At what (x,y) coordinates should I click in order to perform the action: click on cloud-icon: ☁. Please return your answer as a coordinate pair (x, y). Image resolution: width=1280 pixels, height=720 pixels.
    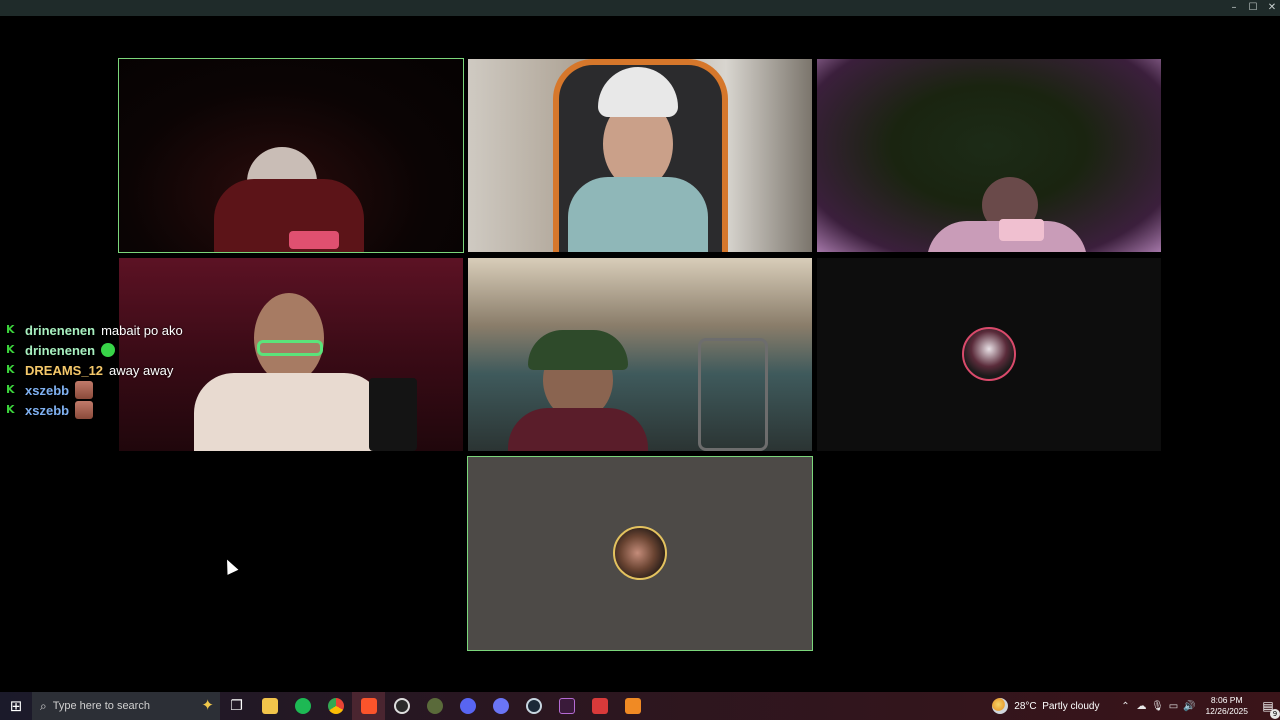
    Looking at the image, I should click on (1141, 706).